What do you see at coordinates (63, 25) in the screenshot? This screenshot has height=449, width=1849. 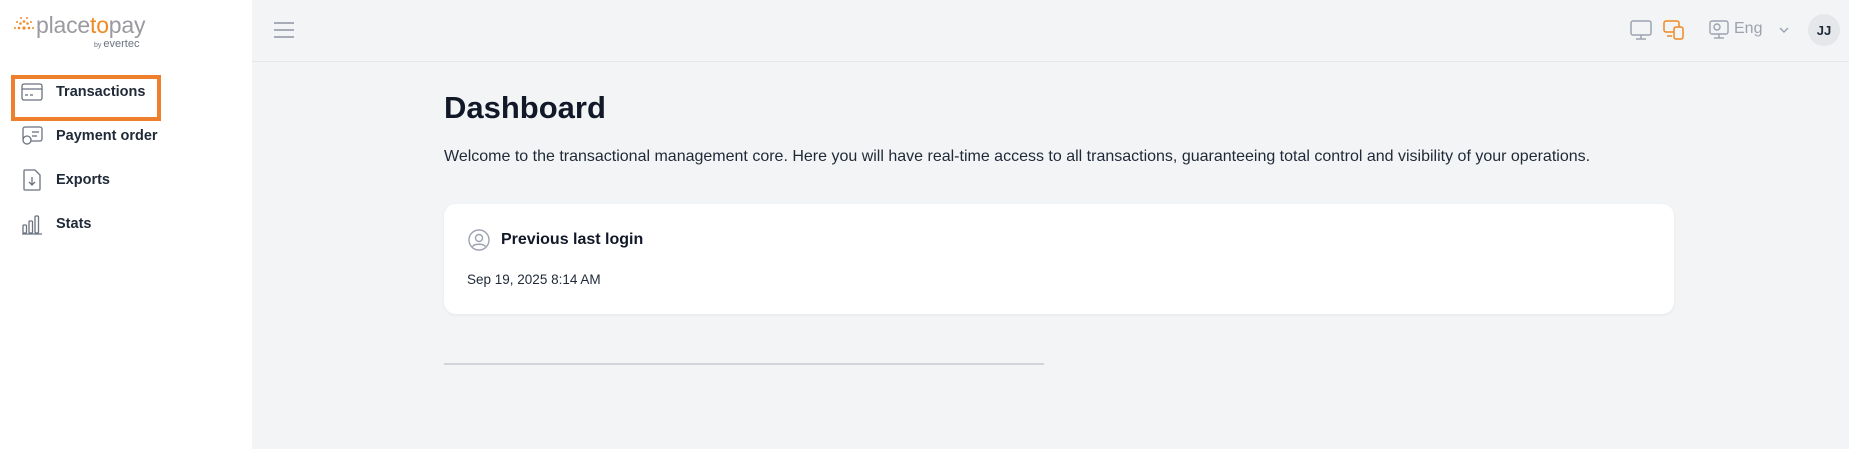 I see `brand-name-part1: place` at bounding box center [63, 25].